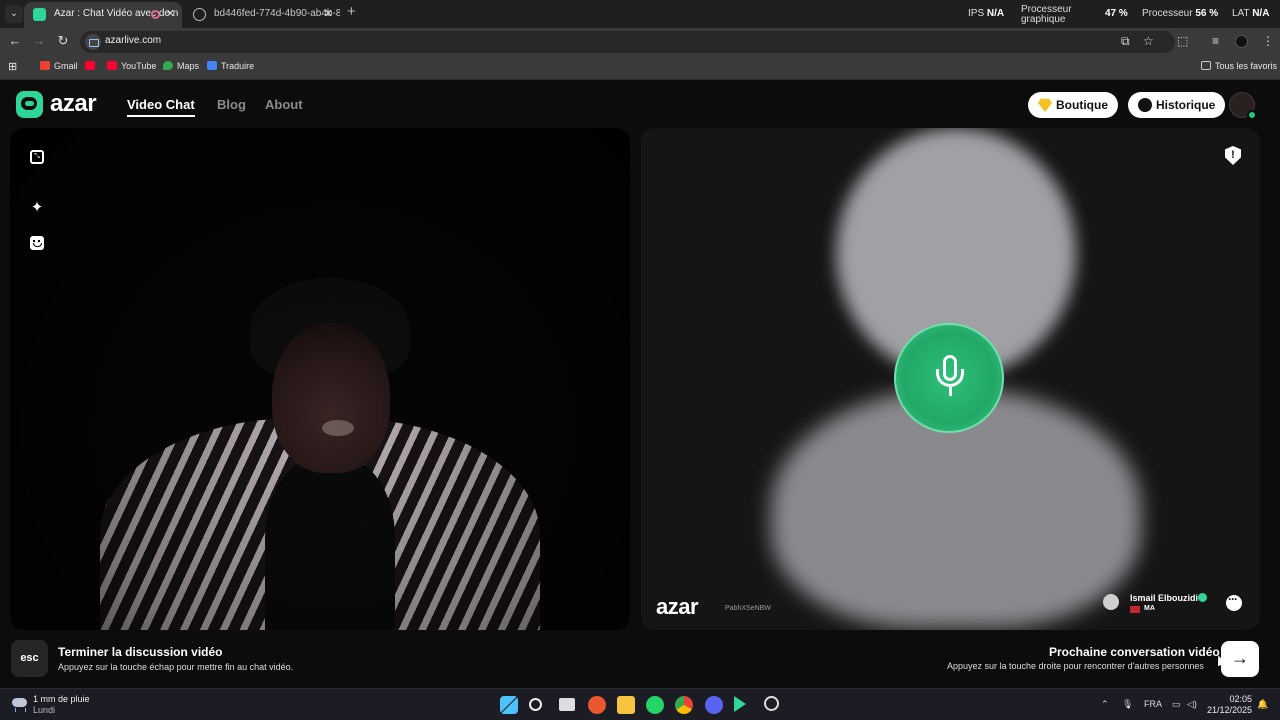  What do you see at coordinates (714, 705) in the screenshot?
I see `discord-icon` at bounding box center [714, 705].